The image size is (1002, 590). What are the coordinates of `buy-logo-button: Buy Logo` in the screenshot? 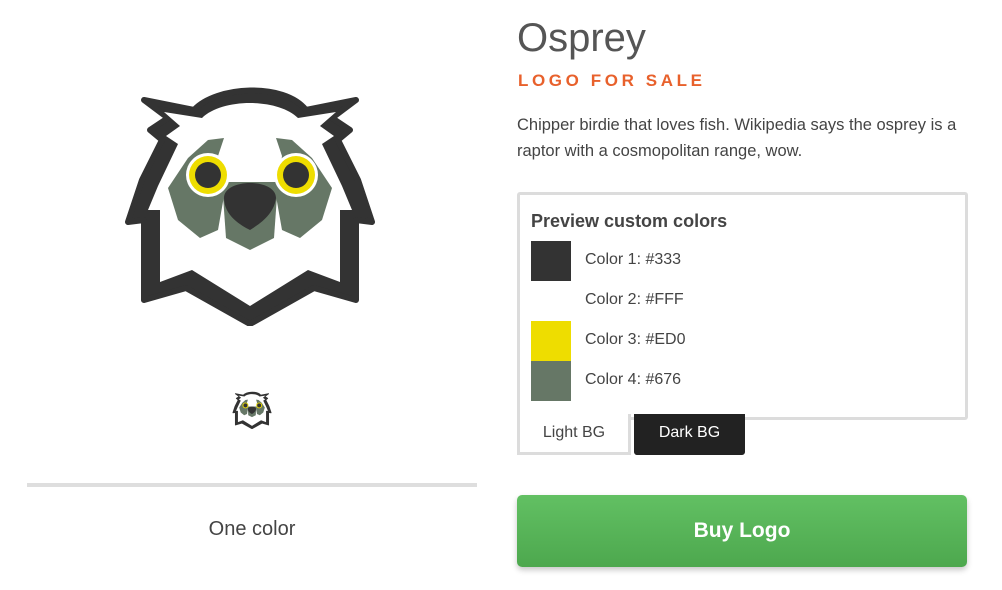 It's located at (742, 531).